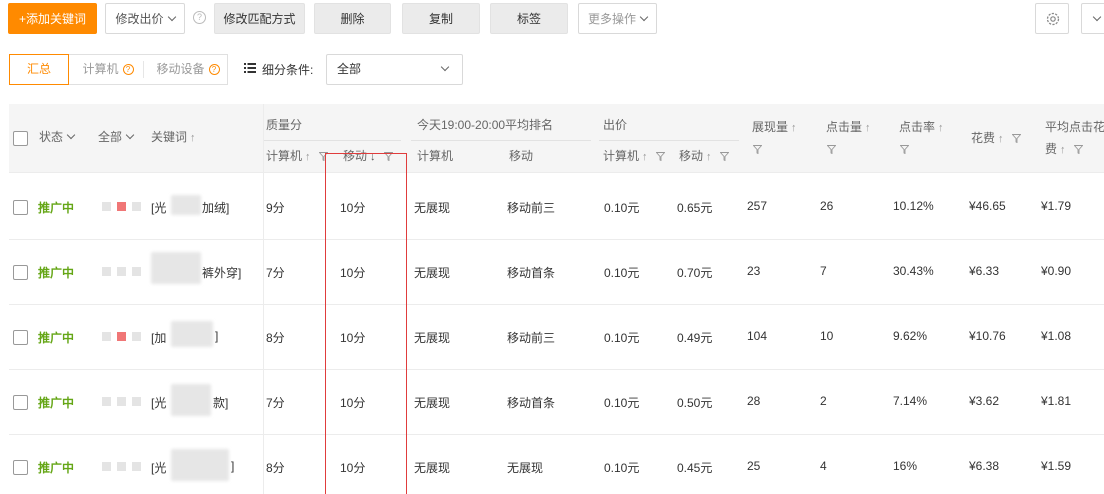 Image resolution: width=1104 pixels, height=494 pixels. I want to click on segment-summary: 汇总, so click(39, 69).